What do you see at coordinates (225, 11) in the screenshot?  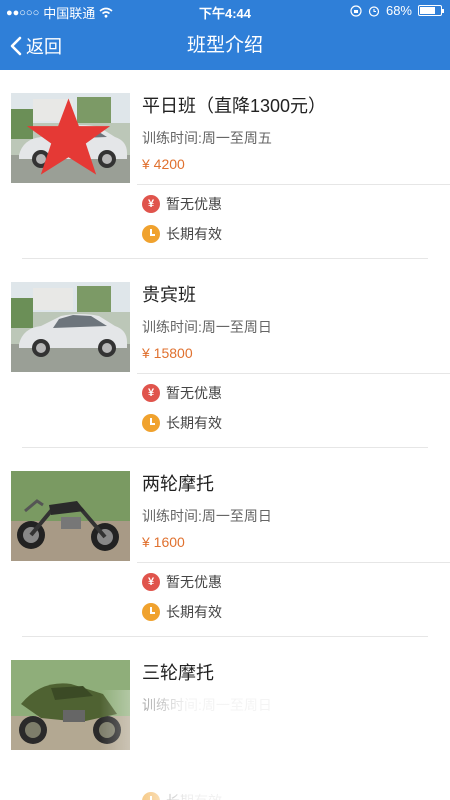 I see `status-bar: ●●○○○ 中国联通 下午4:44 68%` at bounding box center [225, 11].